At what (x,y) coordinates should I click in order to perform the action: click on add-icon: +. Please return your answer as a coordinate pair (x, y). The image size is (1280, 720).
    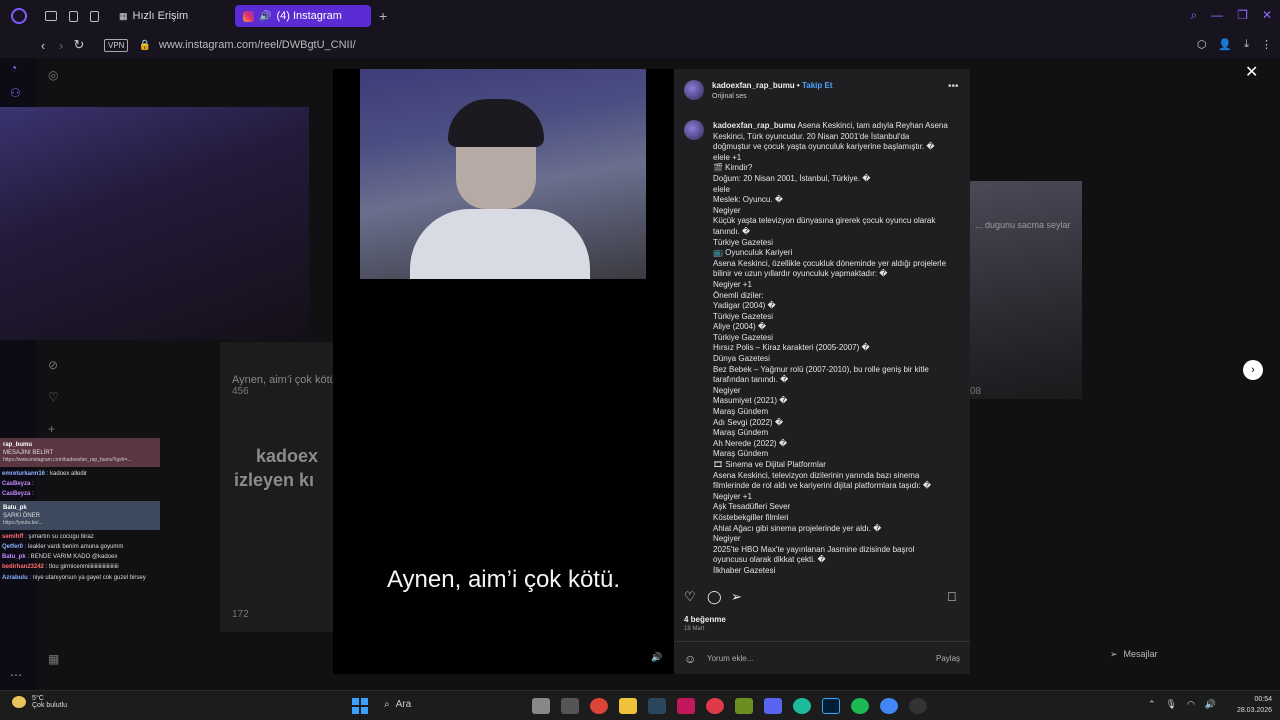
    Looking at the image, I should click on (51, 429).